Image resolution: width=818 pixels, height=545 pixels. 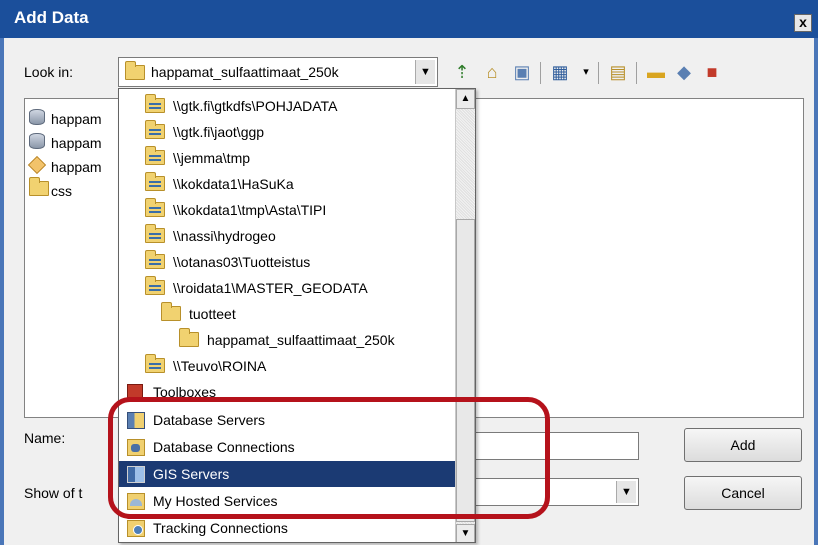 What do you see at coordinates (743, 445) in the screenshot?
I see `add-button: Add` at bounding box center [743, 445].